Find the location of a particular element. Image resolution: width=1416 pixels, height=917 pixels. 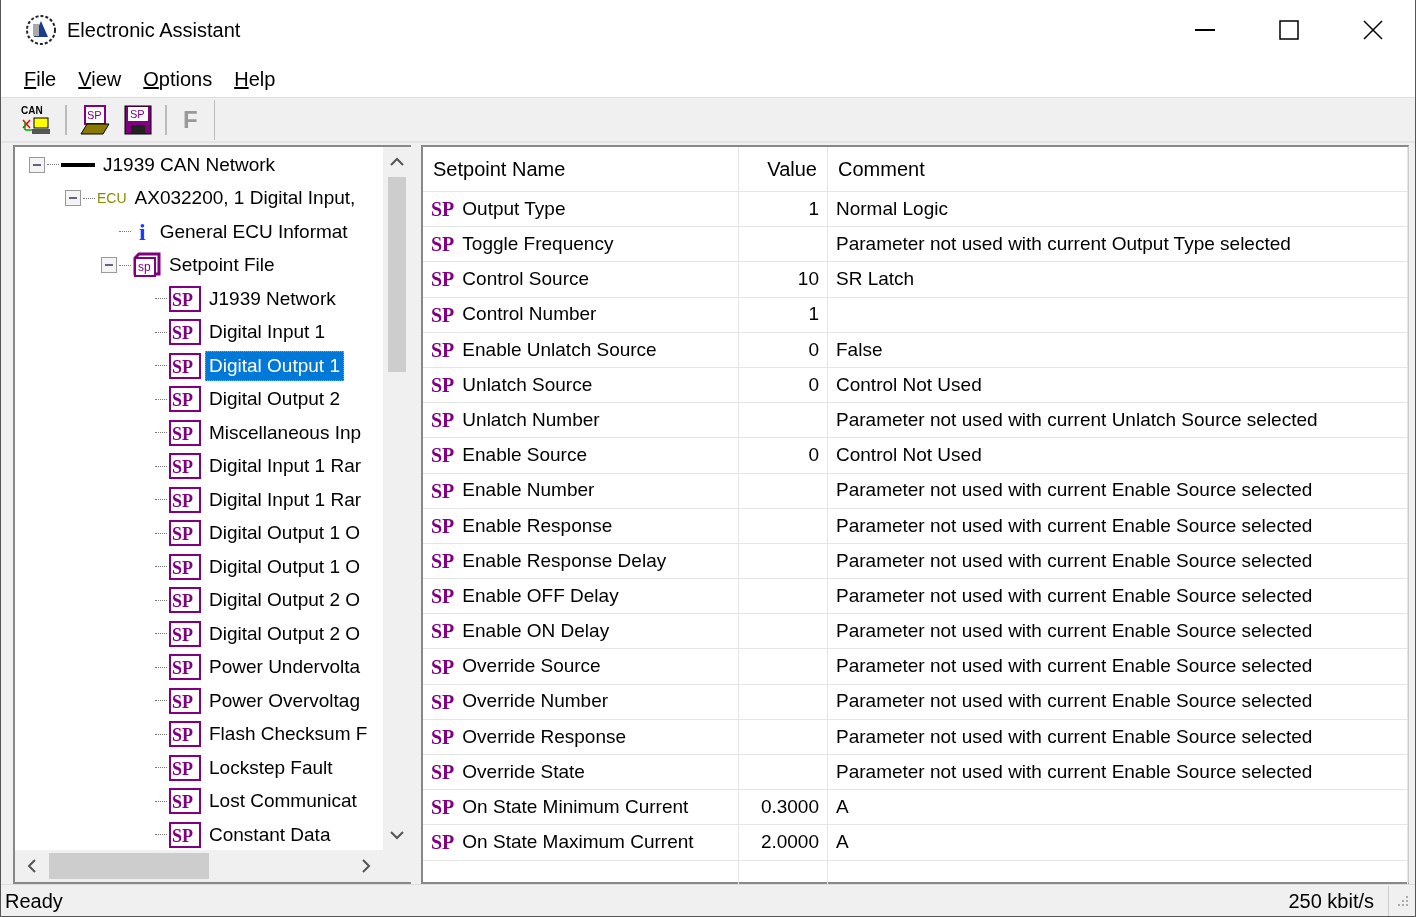

table-cell: 2.0000 is located at coordinates (783, 843).